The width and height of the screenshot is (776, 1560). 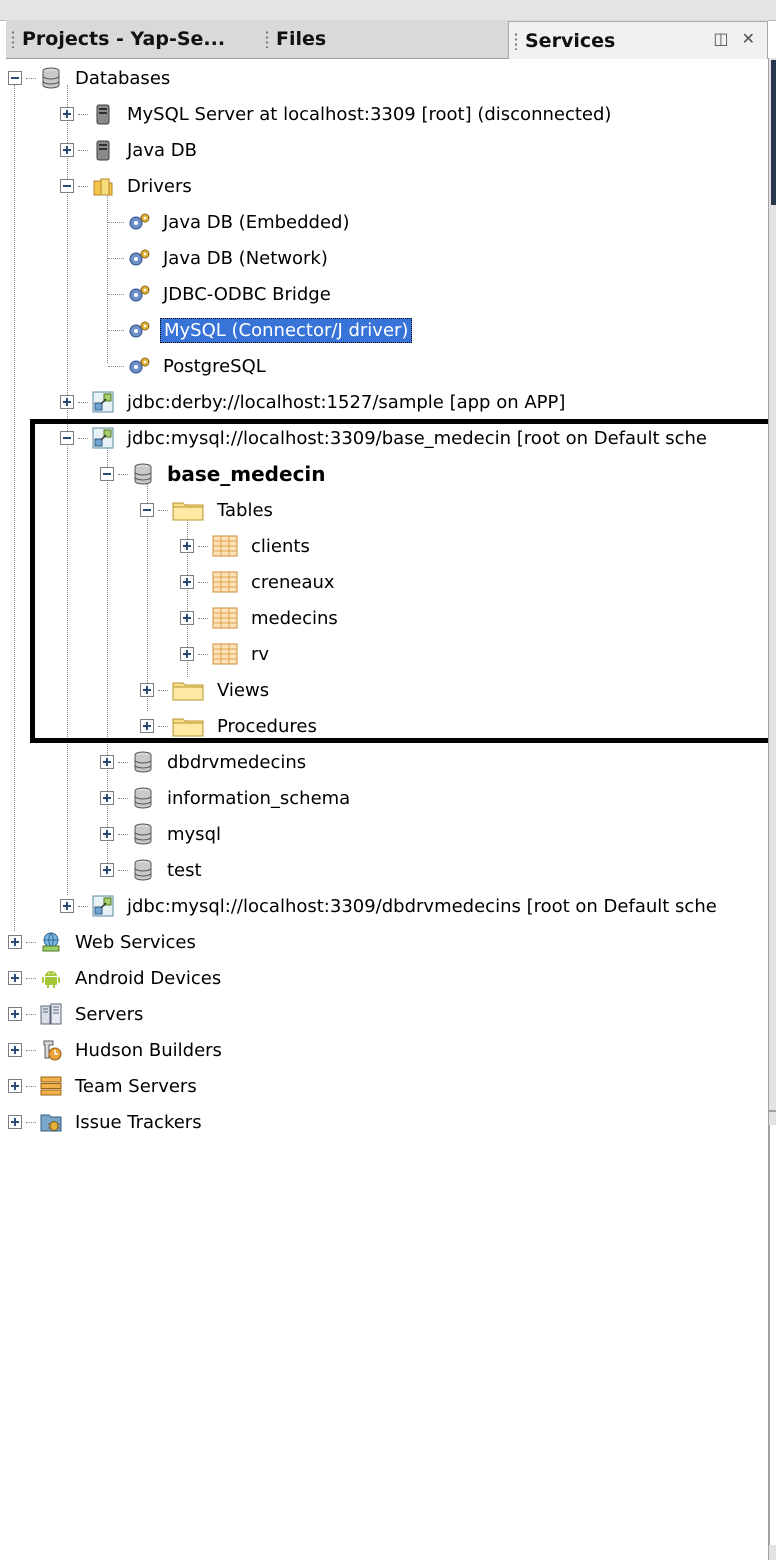 What do you see at coordinates (51, 1123) in the screenshot?
I see `issue-tracker-icon` at bounding box center [51, 1123].